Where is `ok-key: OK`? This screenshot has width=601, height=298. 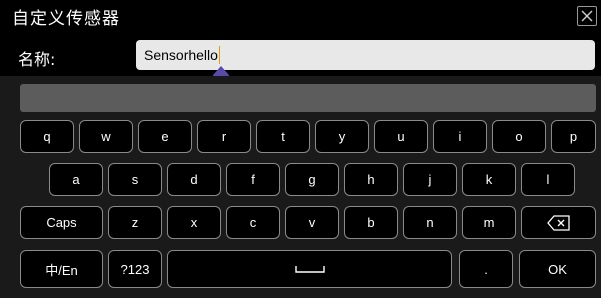
ok-key: OK is located at coordinates (557, 269).